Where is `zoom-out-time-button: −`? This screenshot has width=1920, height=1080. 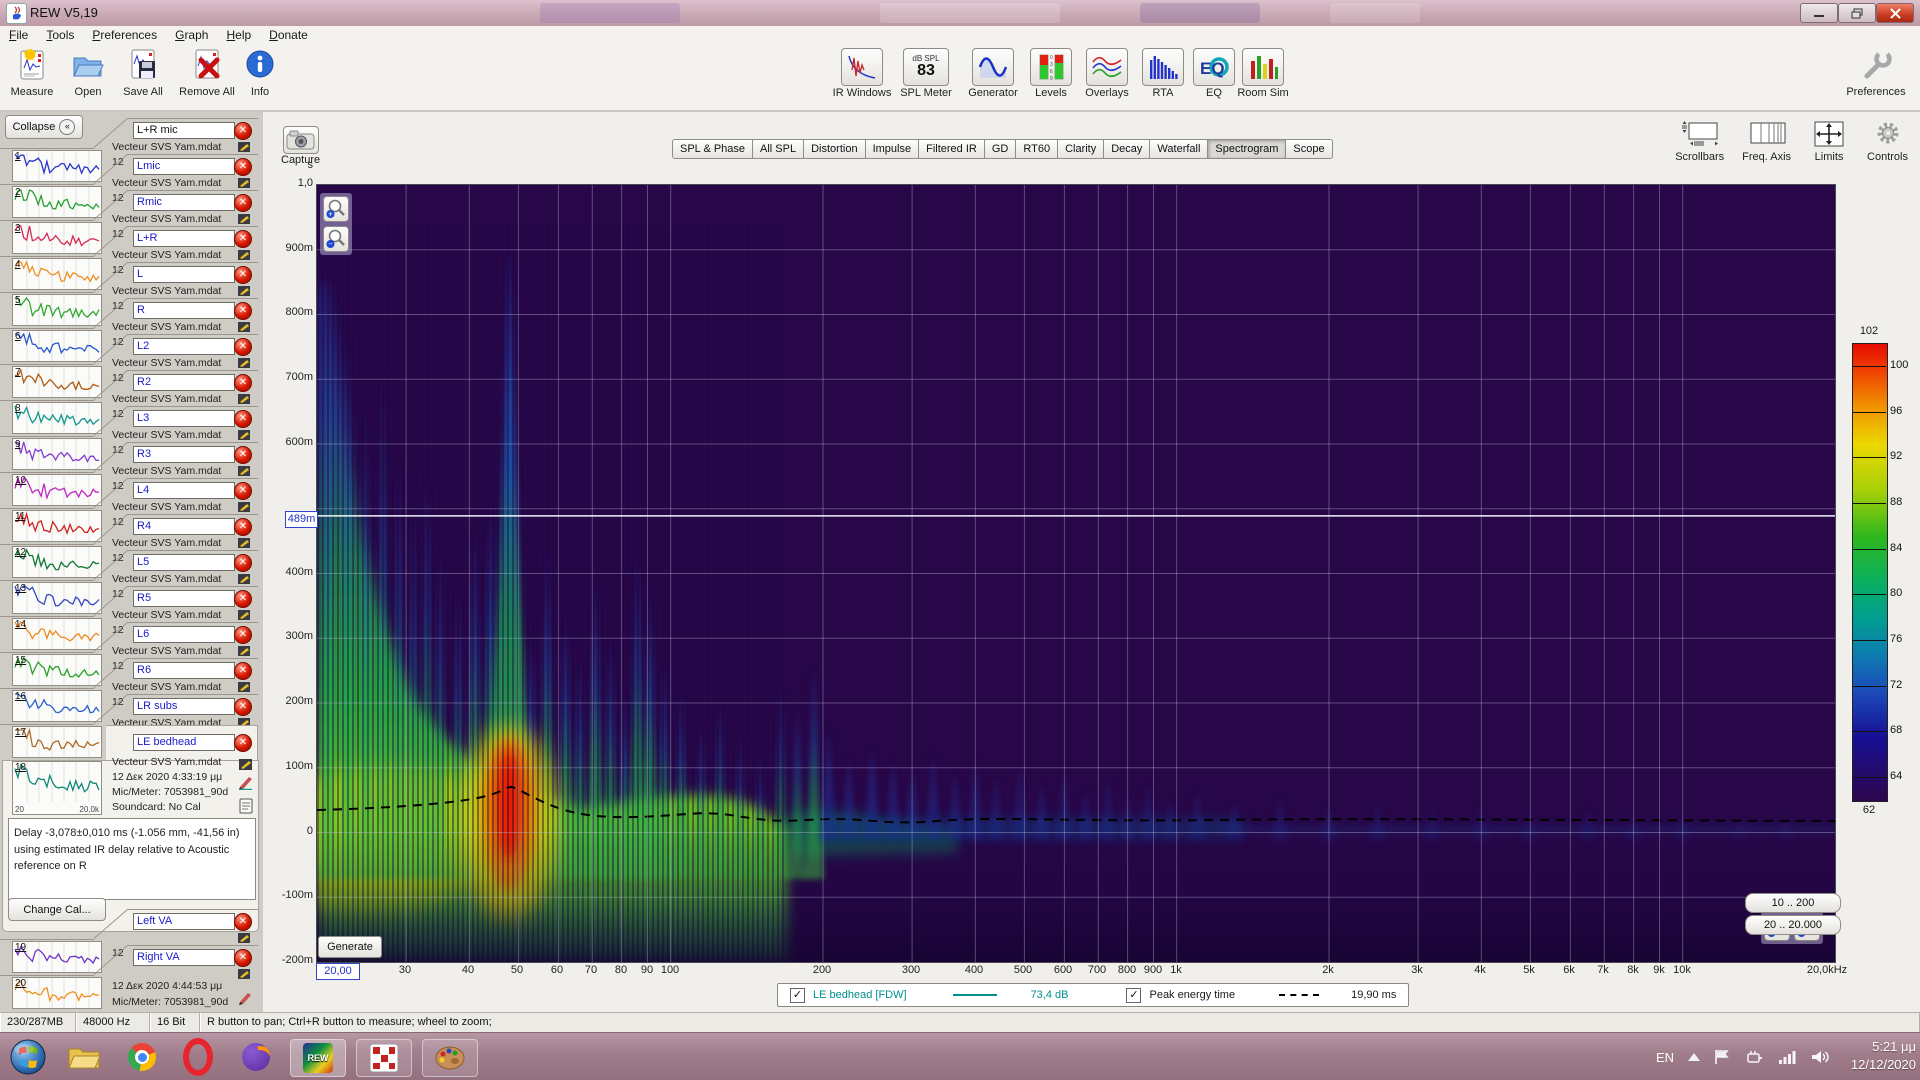
zoom-out-time-button: − is located at coordinates (336, 239).